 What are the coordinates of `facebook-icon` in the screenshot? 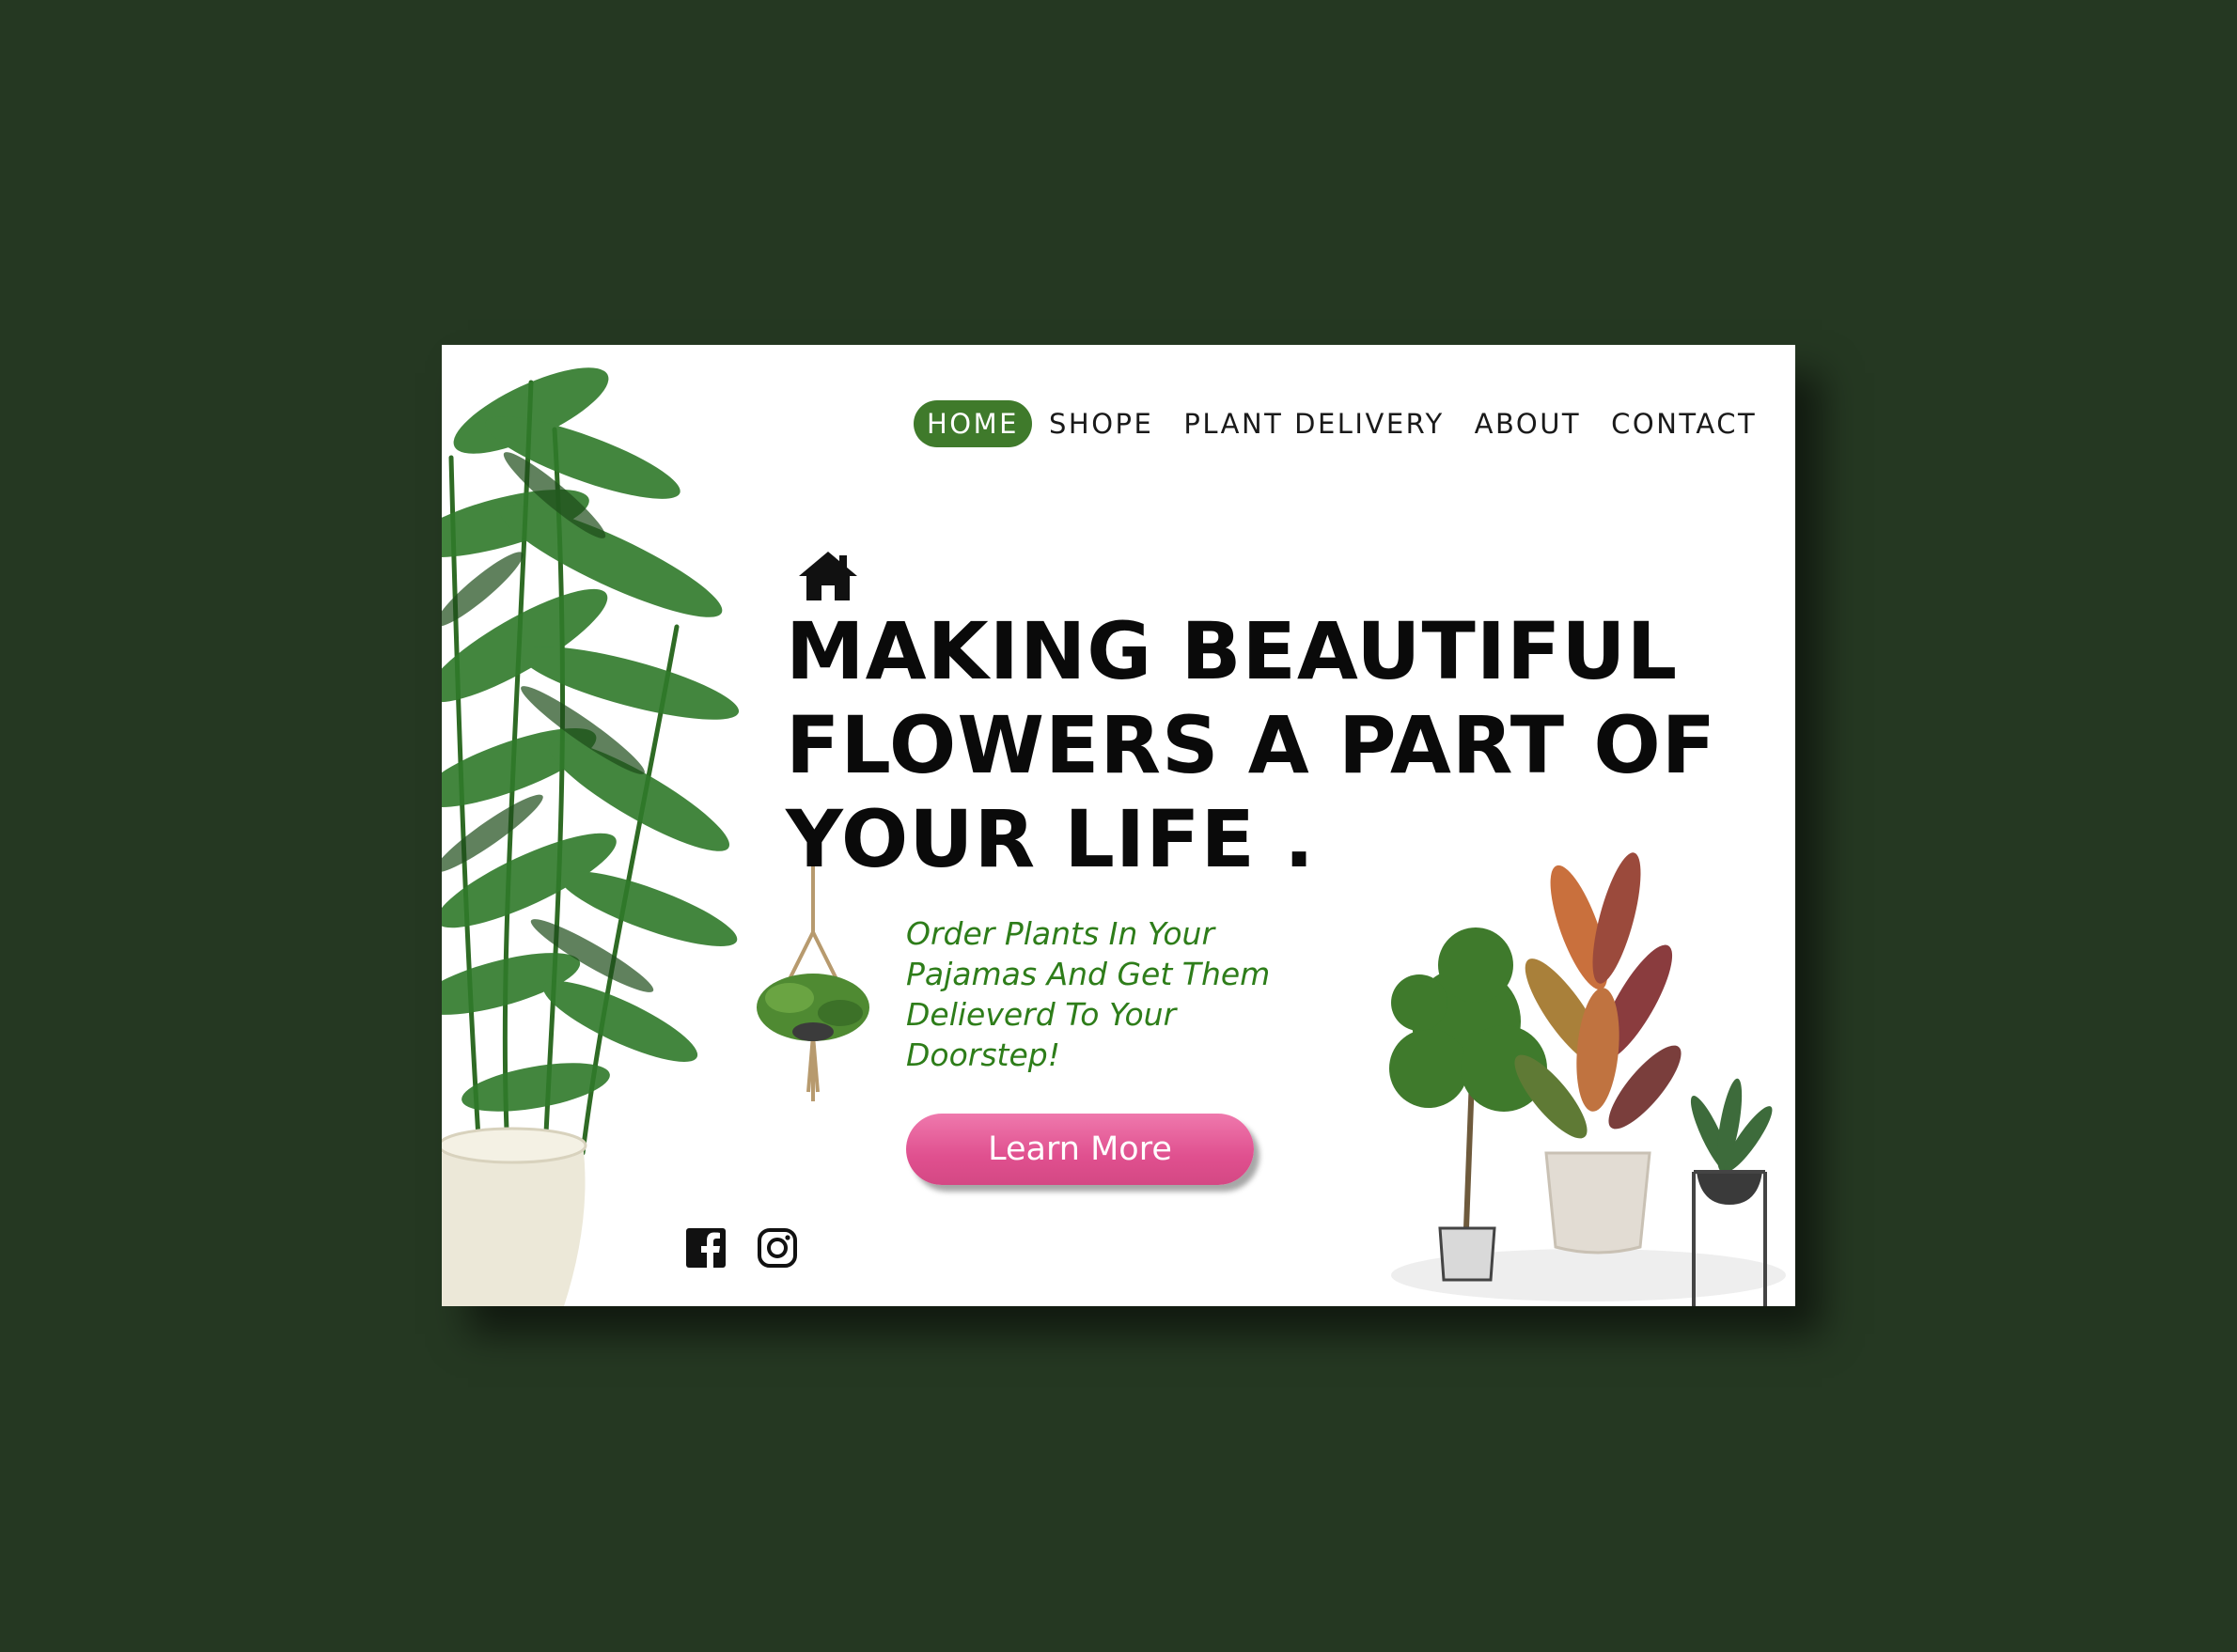 It's located at (705, 1248).